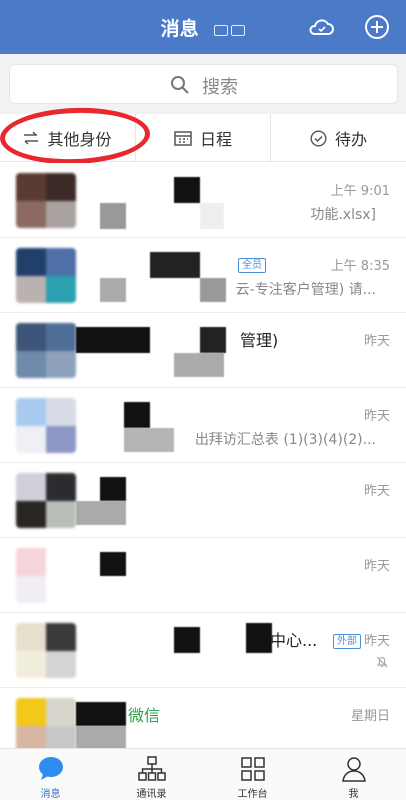  What do you see at coordinates (203, 200) in the screenshot?
I see `conversation-item: 功能.xlsx] 上午 9:01` at bounding box center [203, 200].